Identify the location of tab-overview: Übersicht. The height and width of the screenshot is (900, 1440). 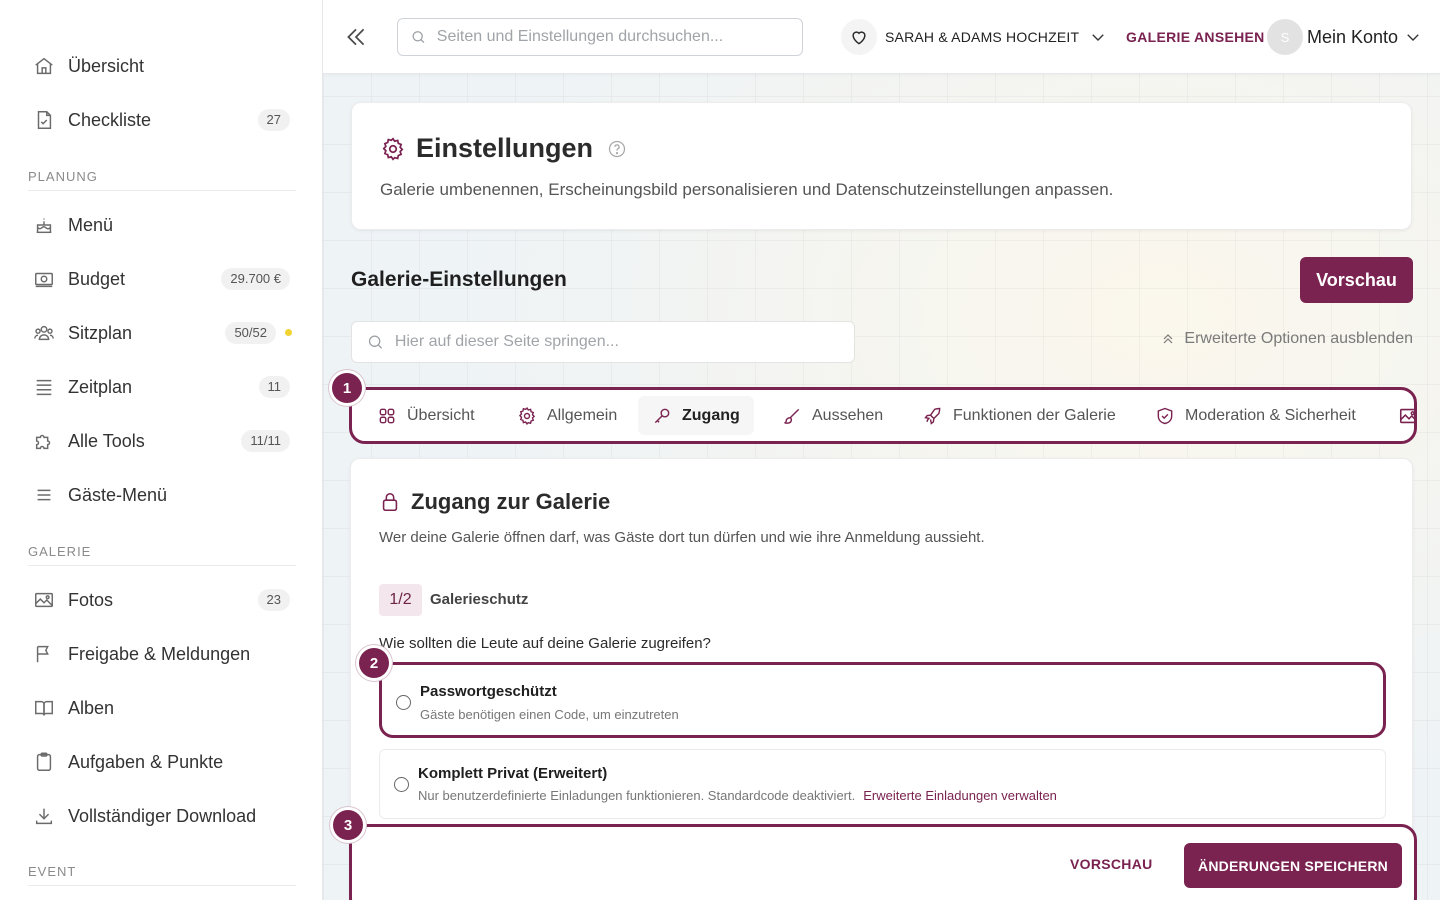
(426, 415).